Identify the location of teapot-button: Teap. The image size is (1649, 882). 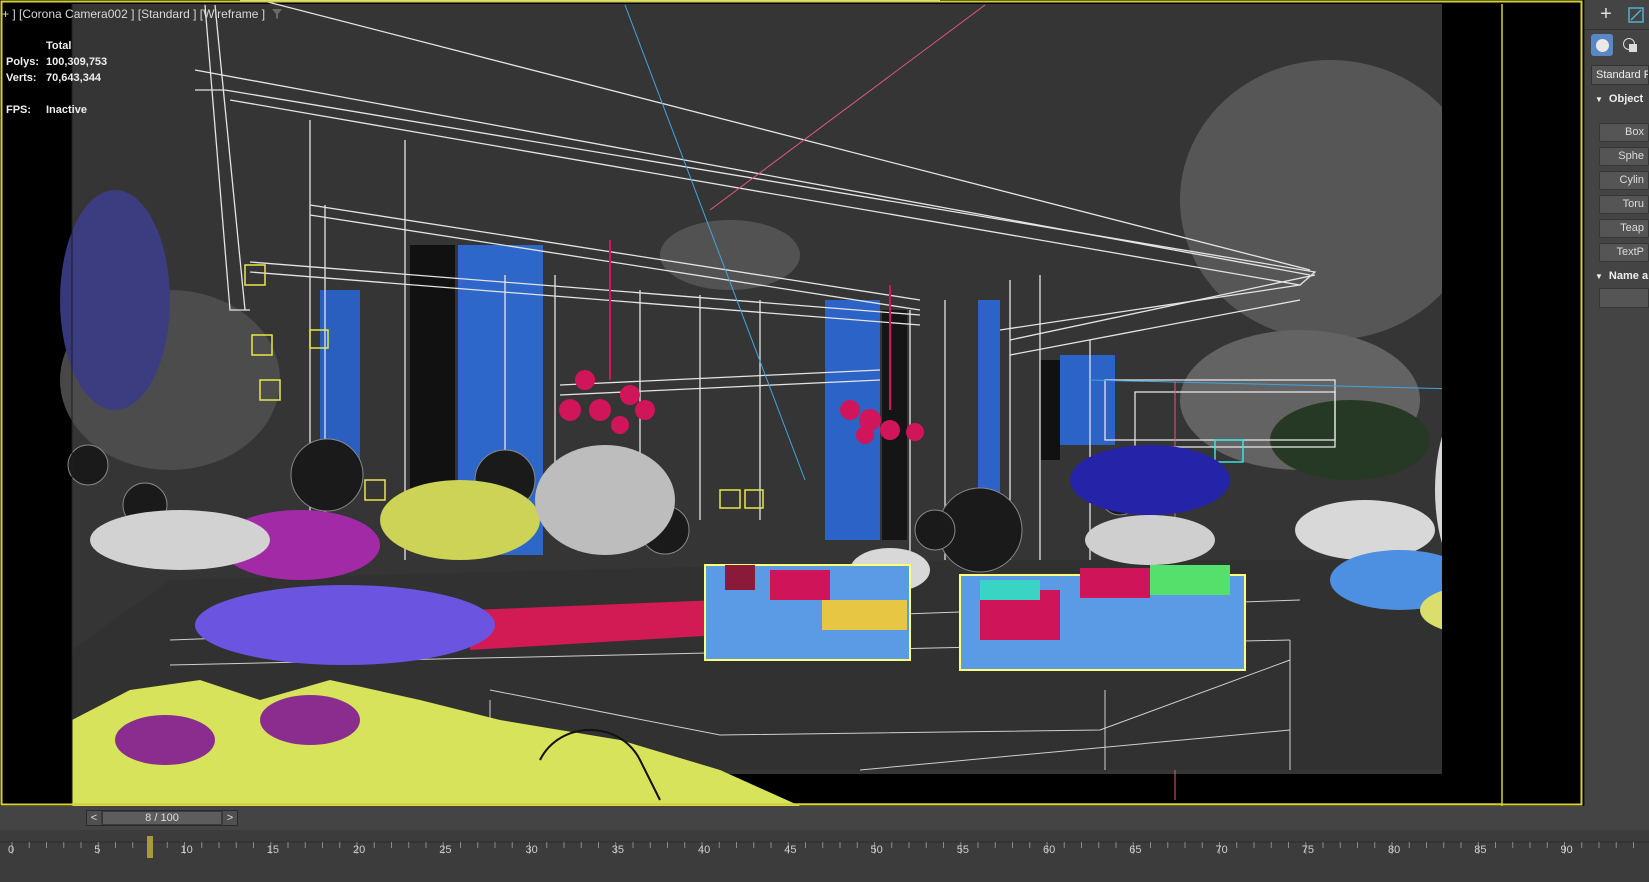
(1624, 228).